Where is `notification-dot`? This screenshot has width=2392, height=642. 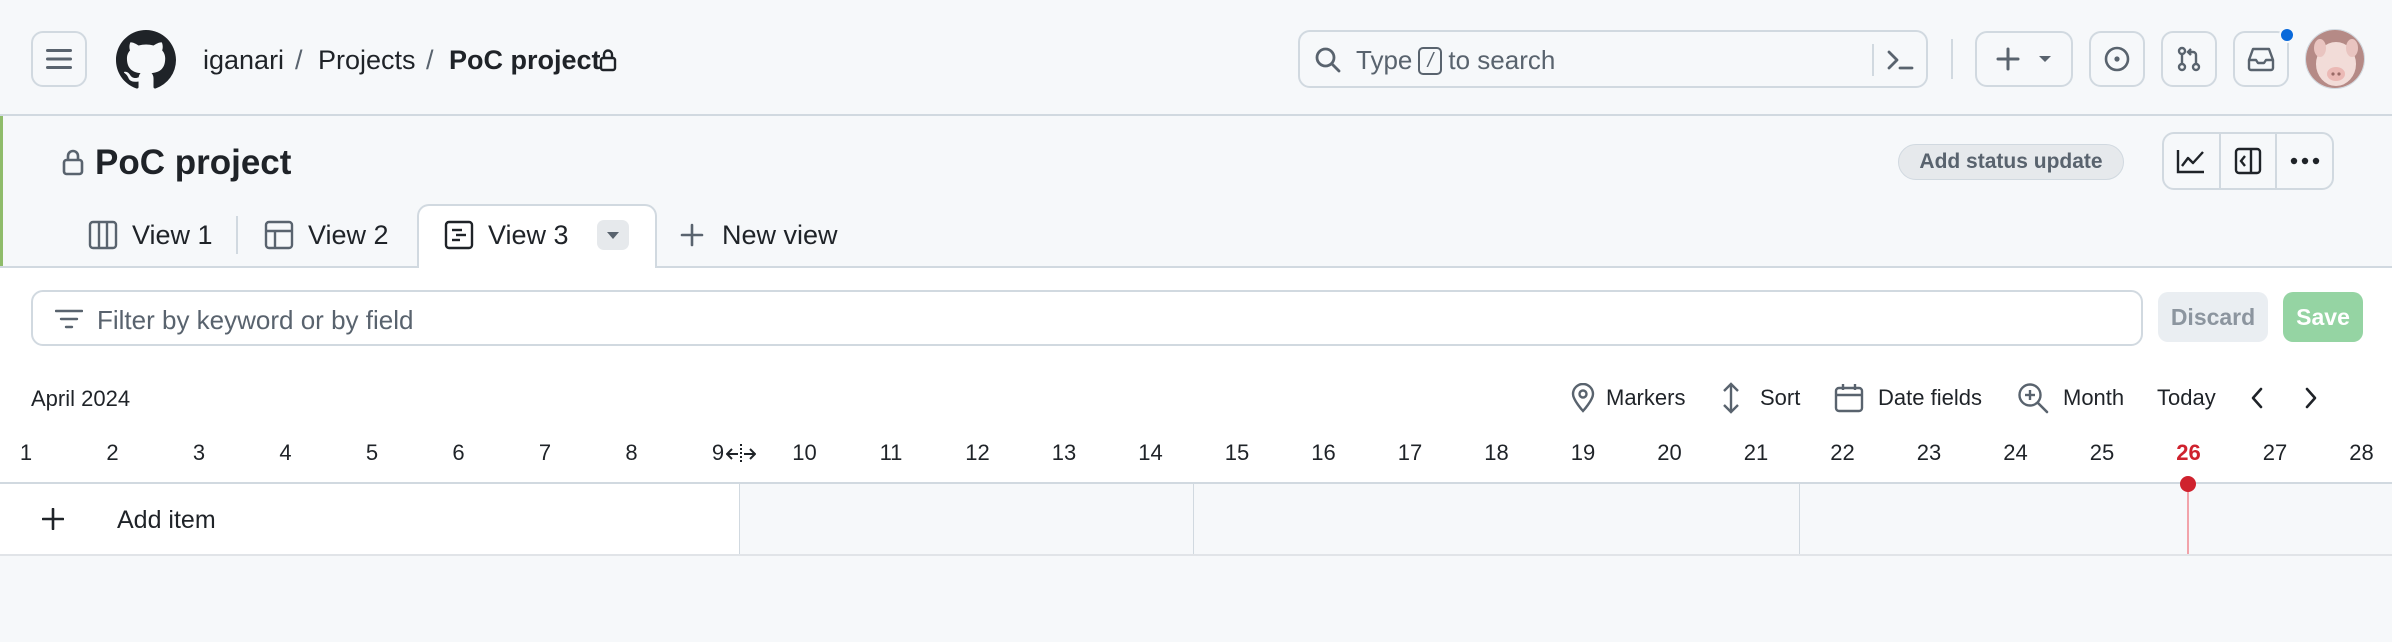 notification-dot is located at coordinates (2287, 35).